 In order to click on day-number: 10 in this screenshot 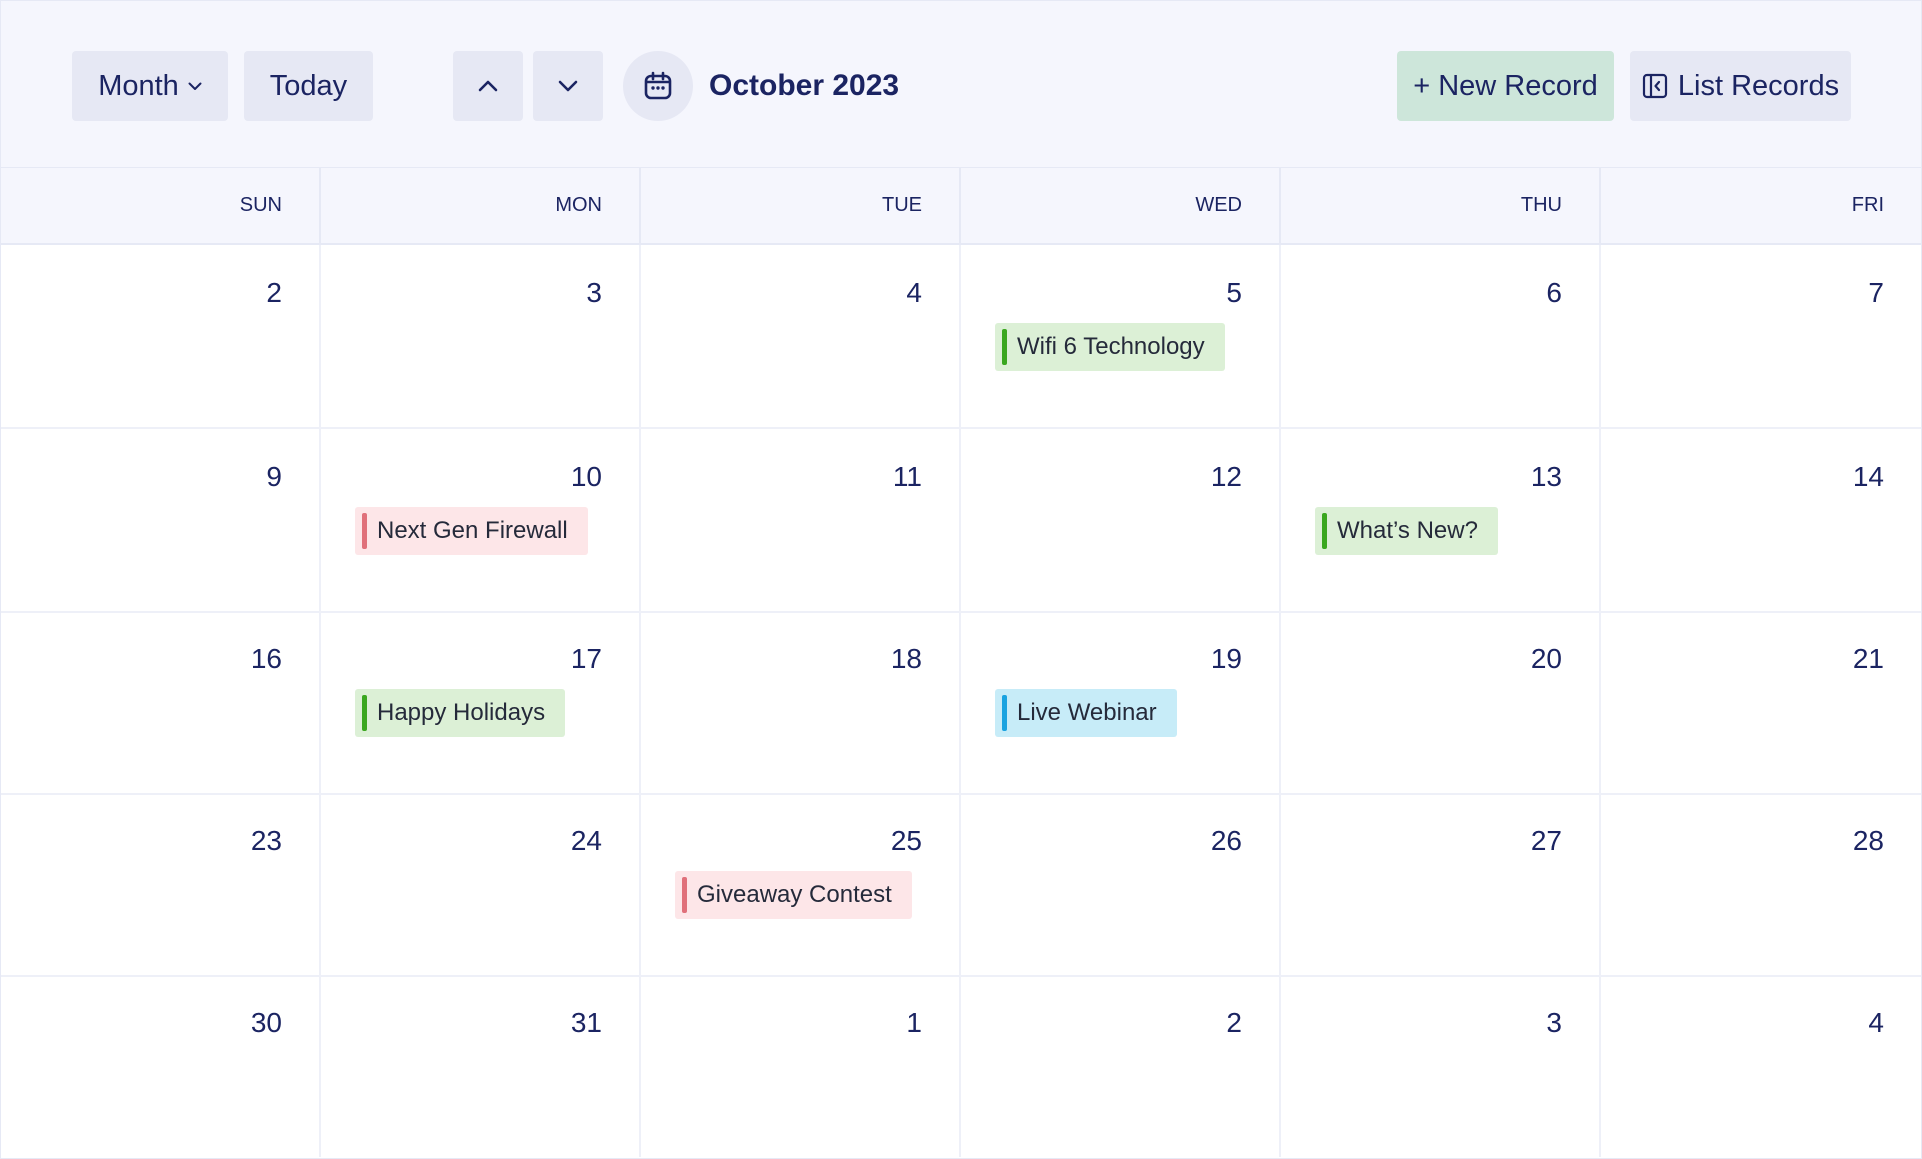, I will do `click(586, 476)`.